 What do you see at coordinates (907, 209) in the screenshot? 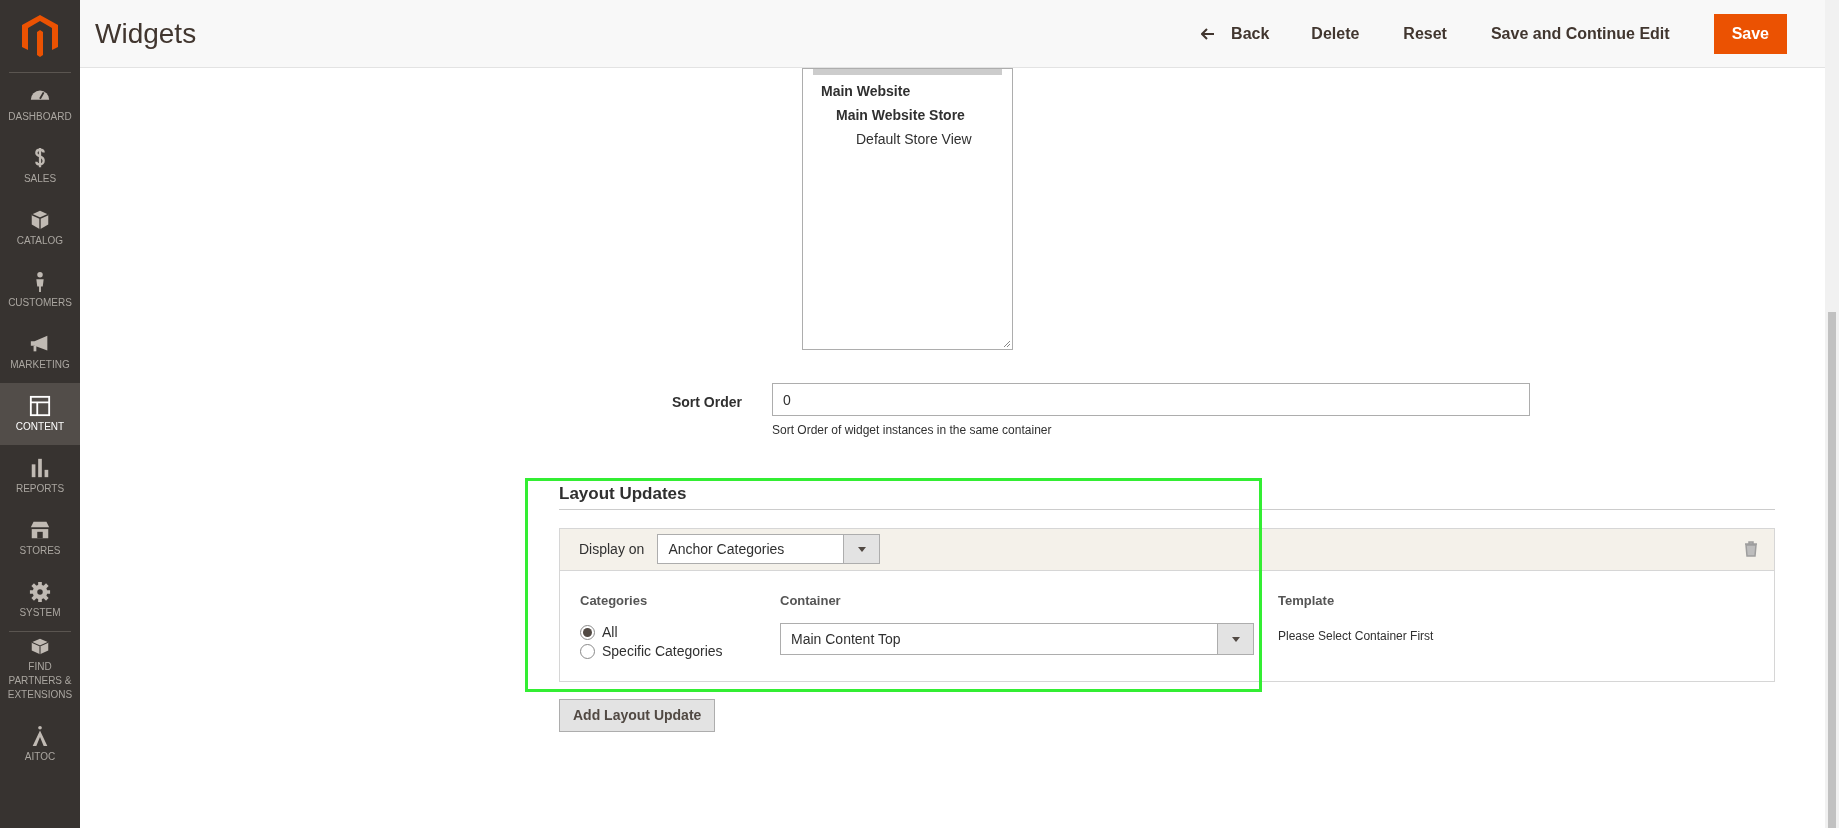
I see `store-view-list: Main Website Main Website Store Default Store View` at bounding box center [907, 209].